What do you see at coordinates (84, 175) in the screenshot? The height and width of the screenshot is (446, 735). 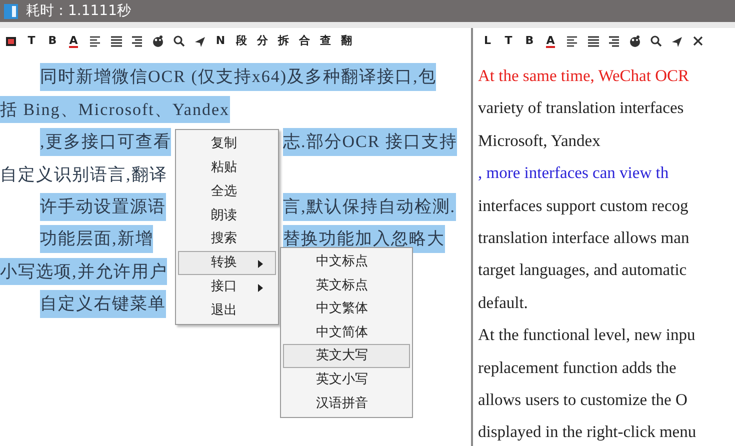 I see `text-line: 自定义识别语言,翻译` at bounding box center [84, 175].